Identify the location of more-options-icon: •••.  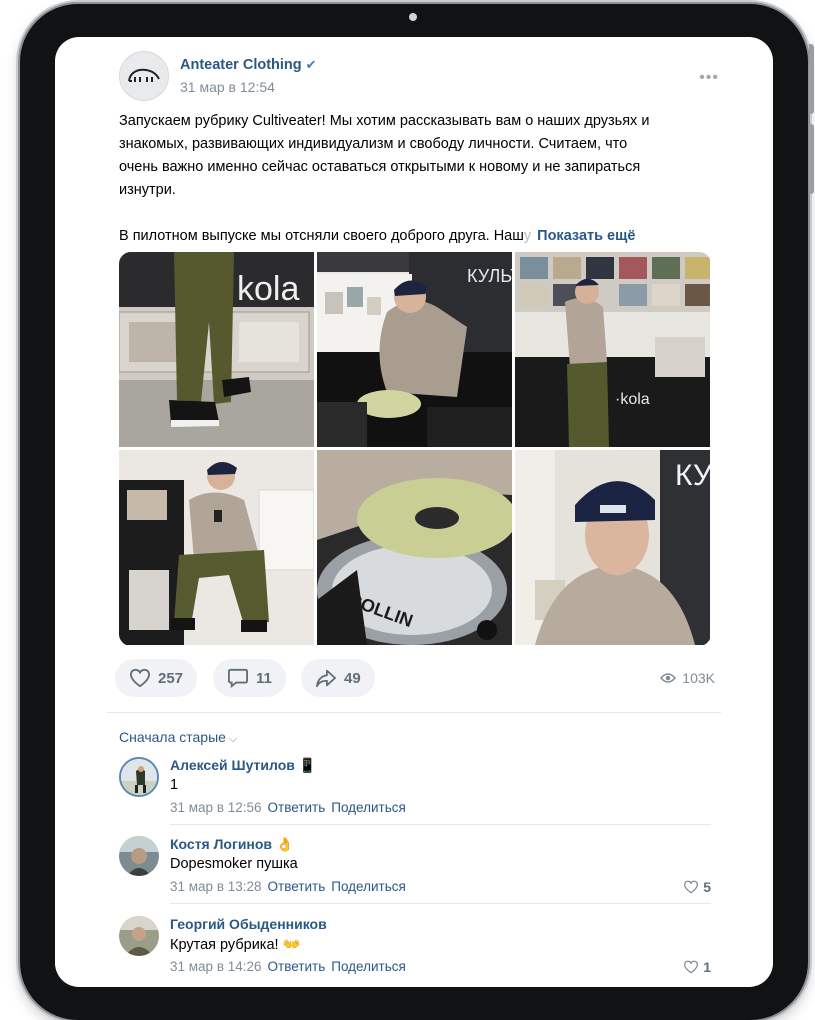
(709, 78).